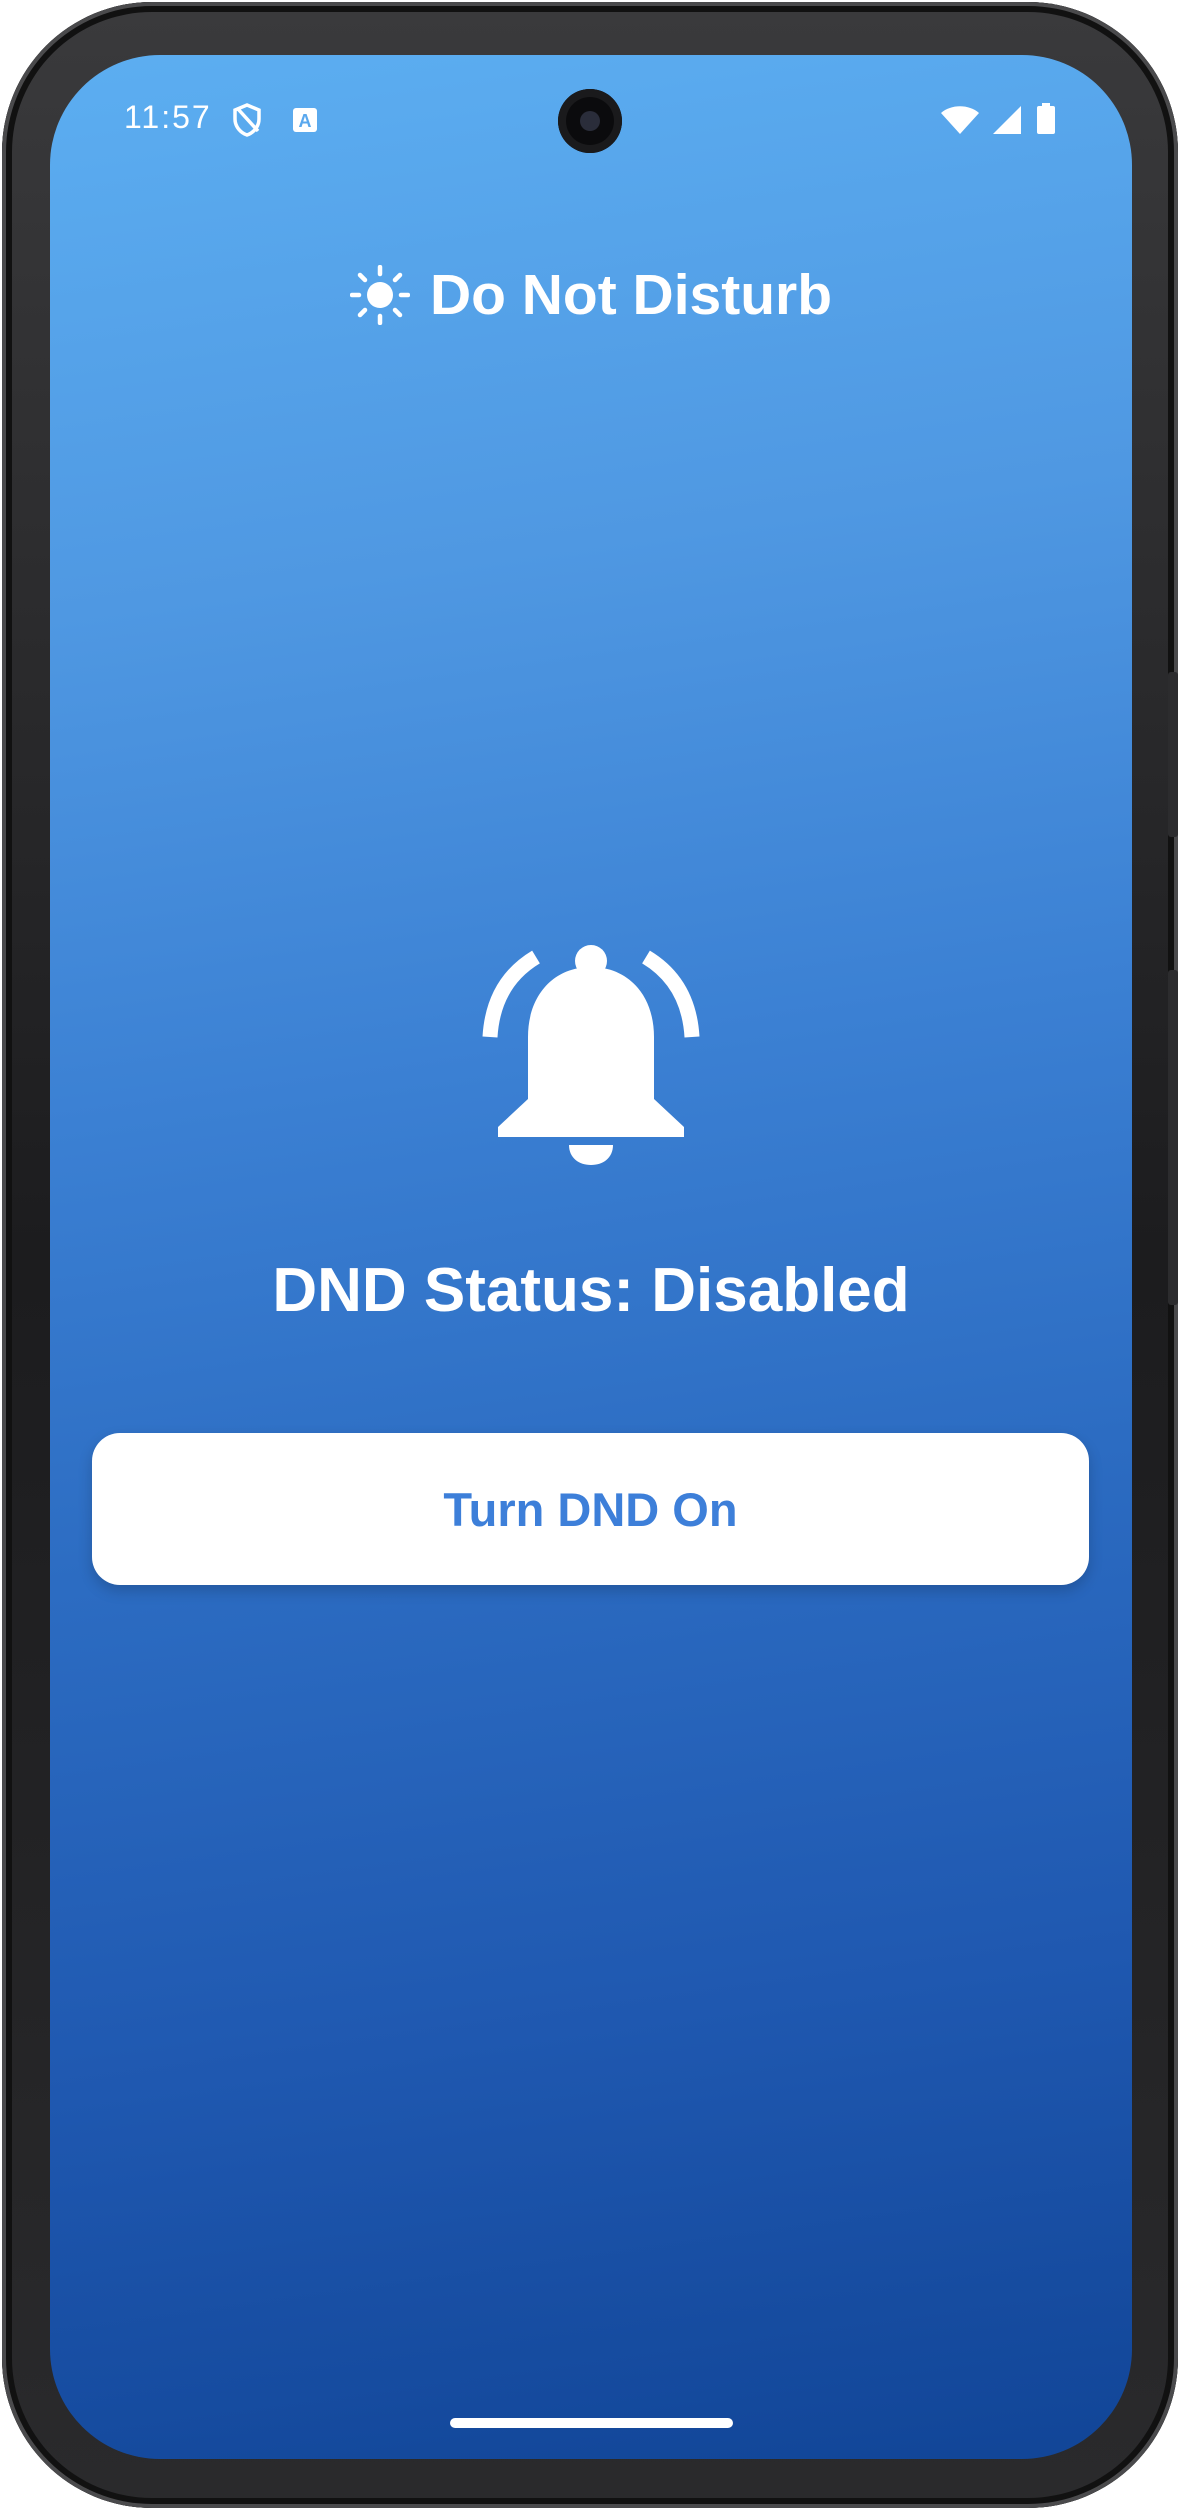 Image resolution: width=1187 pixels, height=2513 pixels. What do you see at coordinates (1173, 1137) in the screenshot?
I see `volume-button` at bounding box center [1173, 1137].